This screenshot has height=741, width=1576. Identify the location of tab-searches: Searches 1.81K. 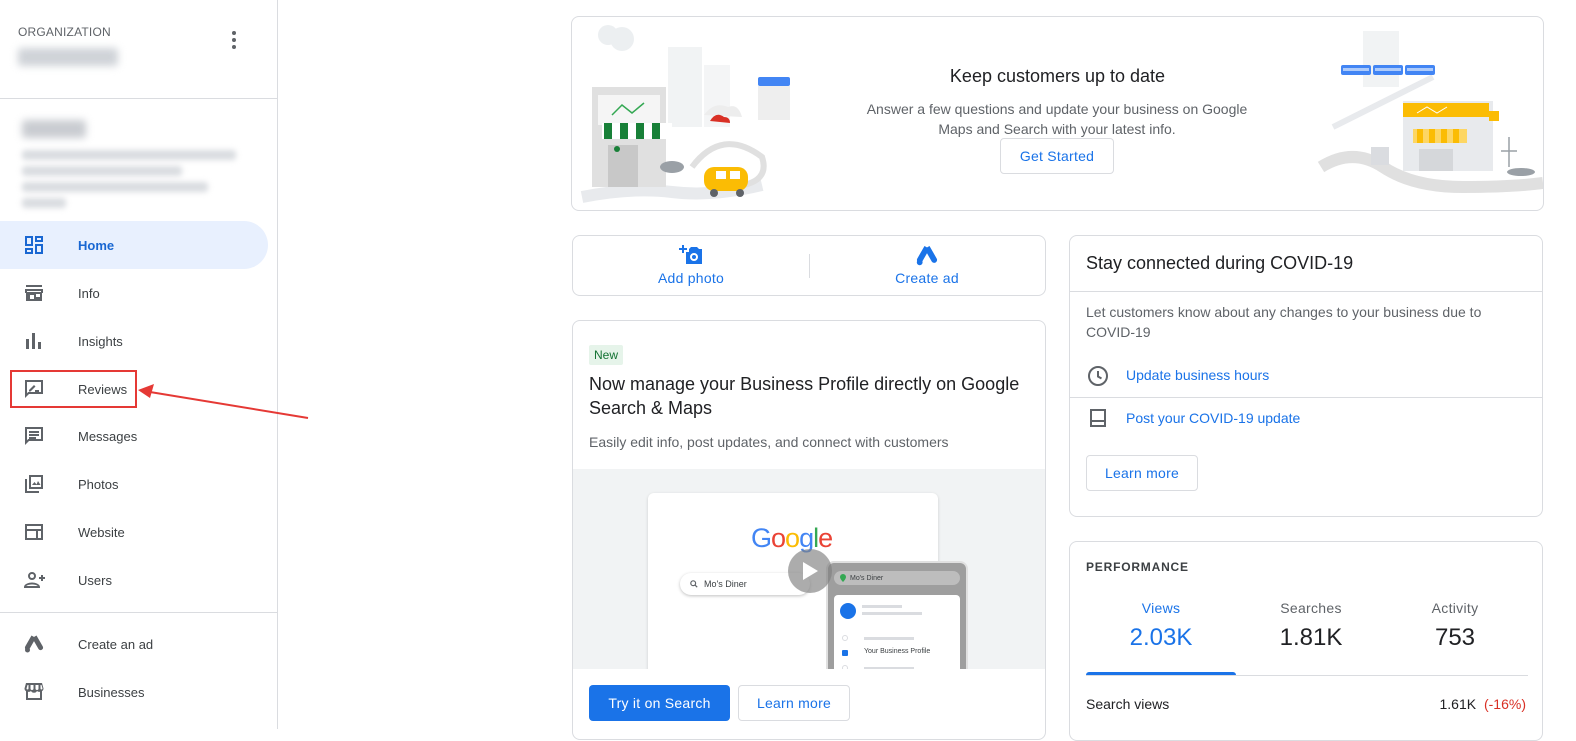
(1311, 626).